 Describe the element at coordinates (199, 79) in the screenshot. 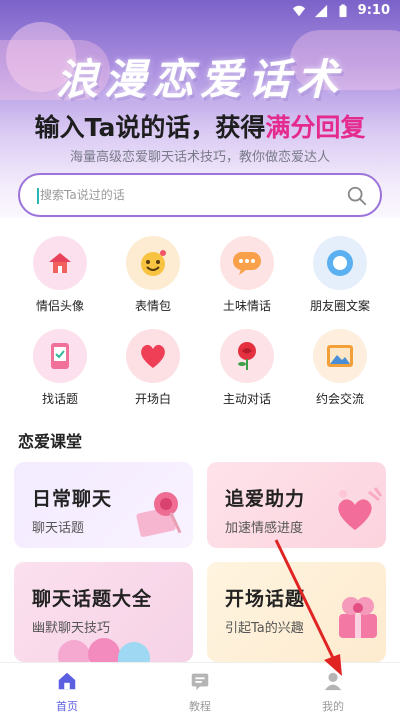

I see `banner-title: 浪漫恋爱话术` at that location.